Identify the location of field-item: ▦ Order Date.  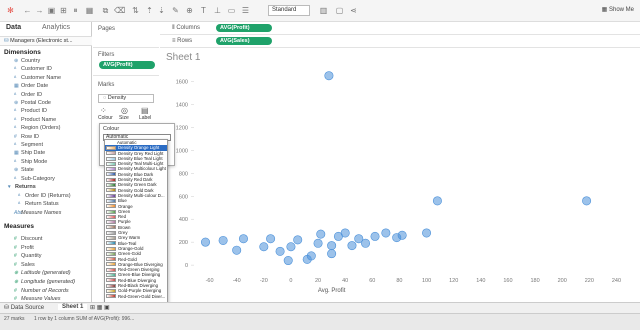
(31, 86).